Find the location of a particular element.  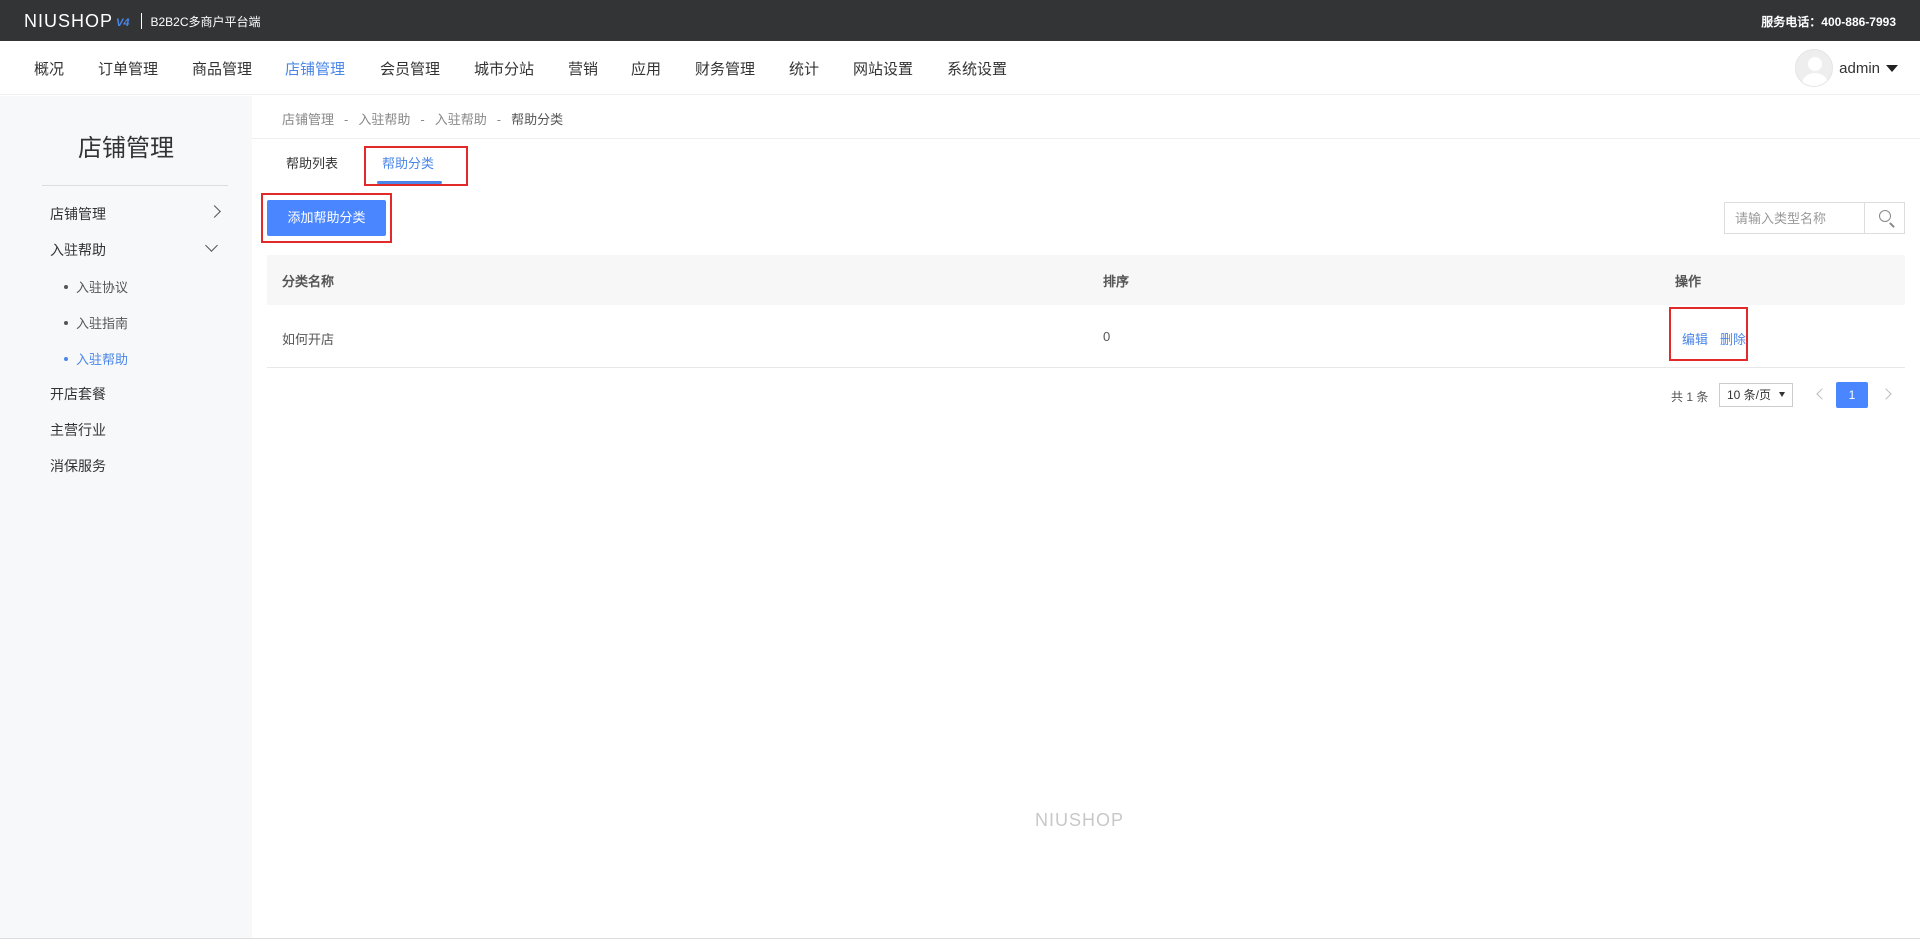

search-icon is located at coordinates (1885, 216).